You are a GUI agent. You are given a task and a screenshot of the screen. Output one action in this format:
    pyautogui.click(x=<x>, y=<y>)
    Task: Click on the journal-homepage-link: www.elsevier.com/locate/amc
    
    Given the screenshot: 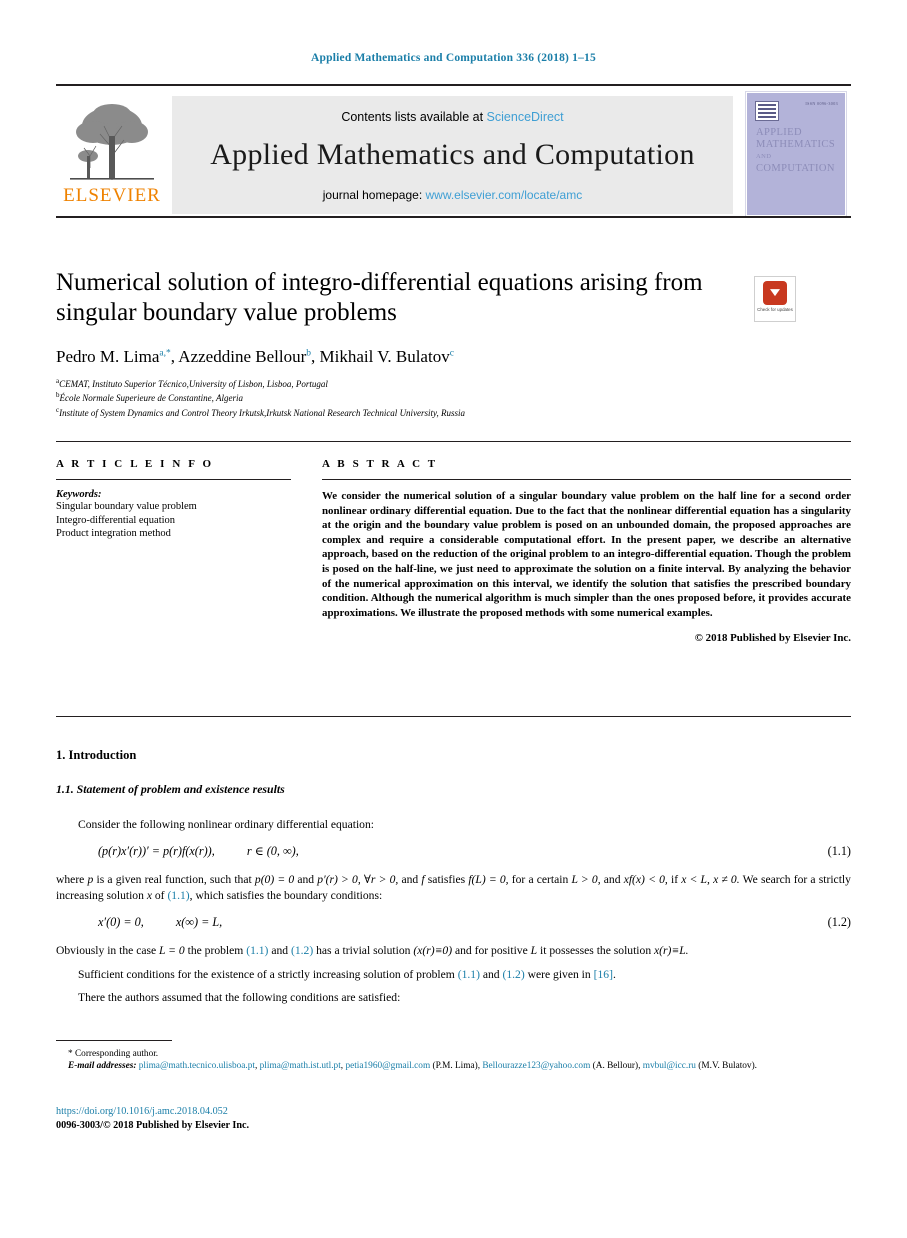 What is the action you would take?
    pyautogui.click(x=504, y=195)
    